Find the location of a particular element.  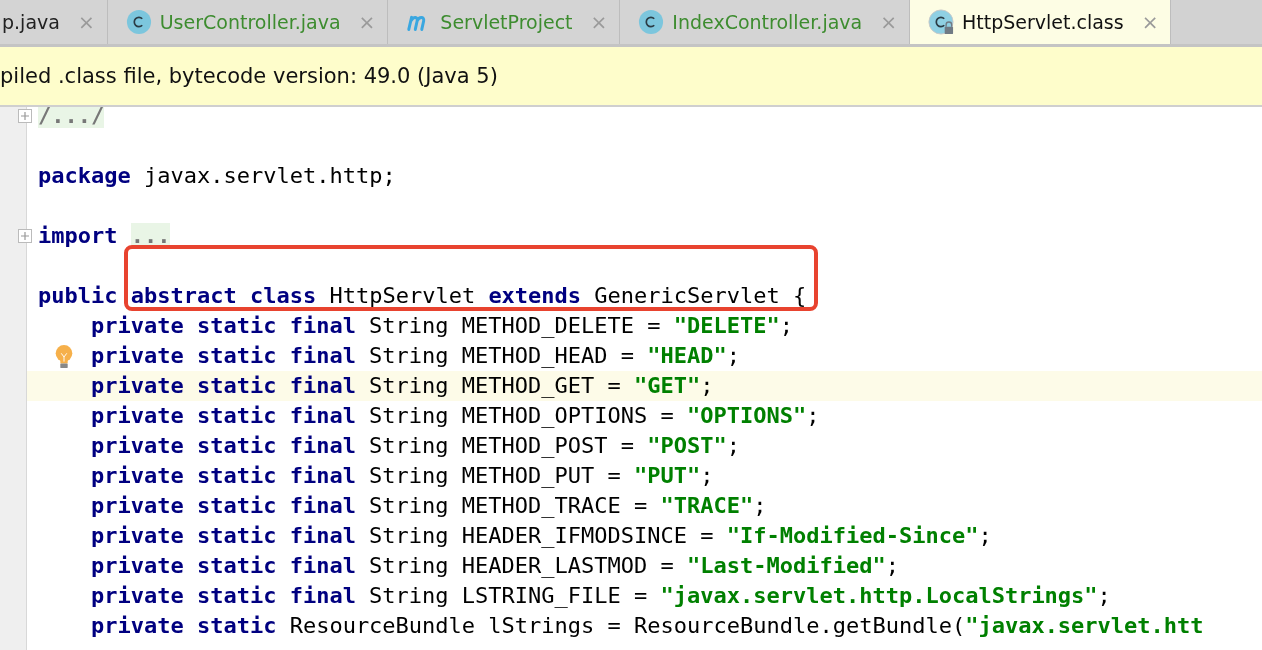

editor-tab: HttpServlet.class × is located at coordinates (1040, 22).